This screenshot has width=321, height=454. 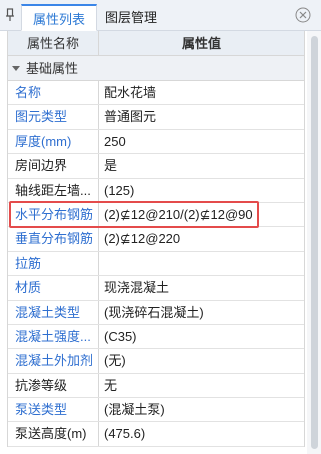 I want to click on property-value: (混凝土泵), so click(x=201, y=409).